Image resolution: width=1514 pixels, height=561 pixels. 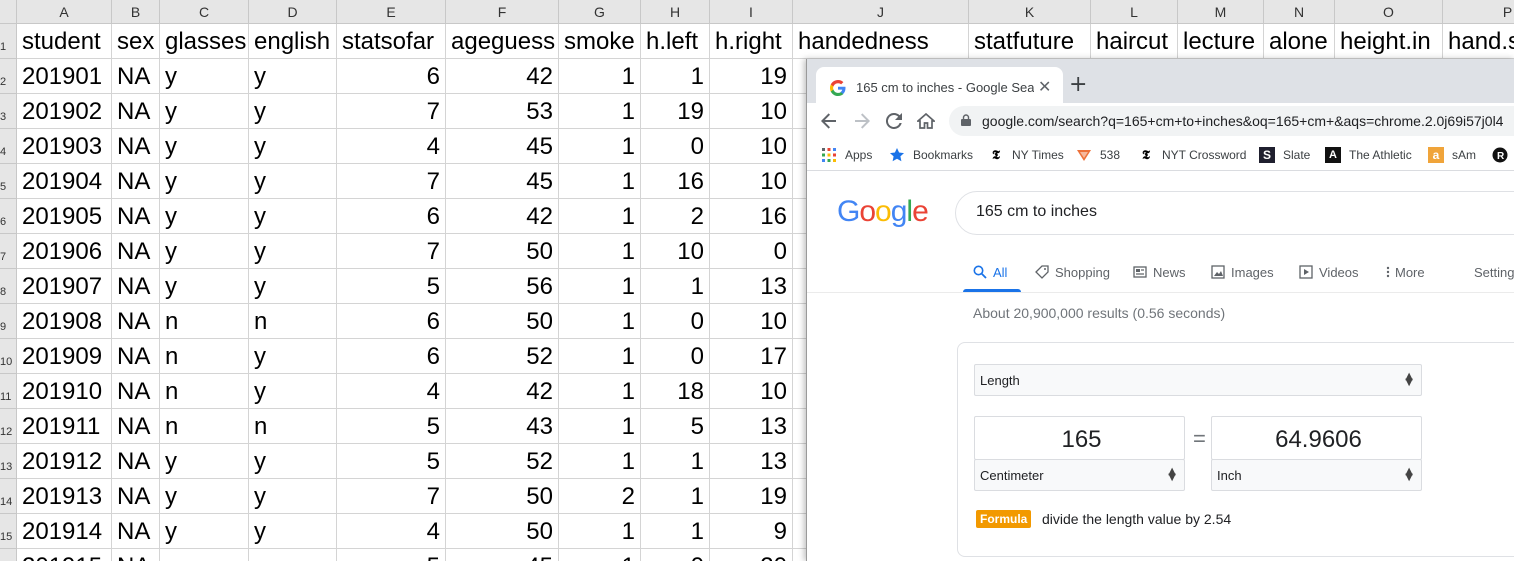 I want to click on column-header: D, so click(x=293, y=12).